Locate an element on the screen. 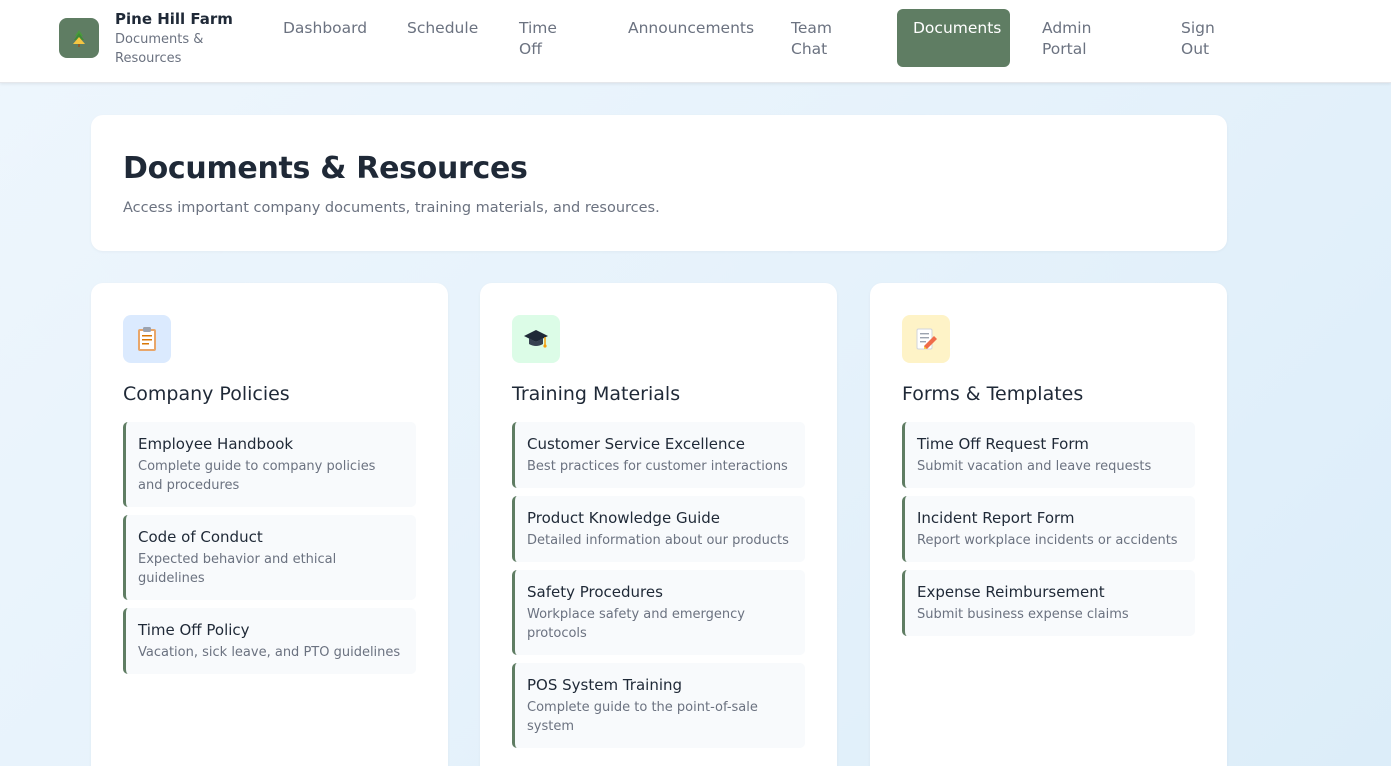  nav-dashboard: Dashboard is located at coordinates (325, 28).